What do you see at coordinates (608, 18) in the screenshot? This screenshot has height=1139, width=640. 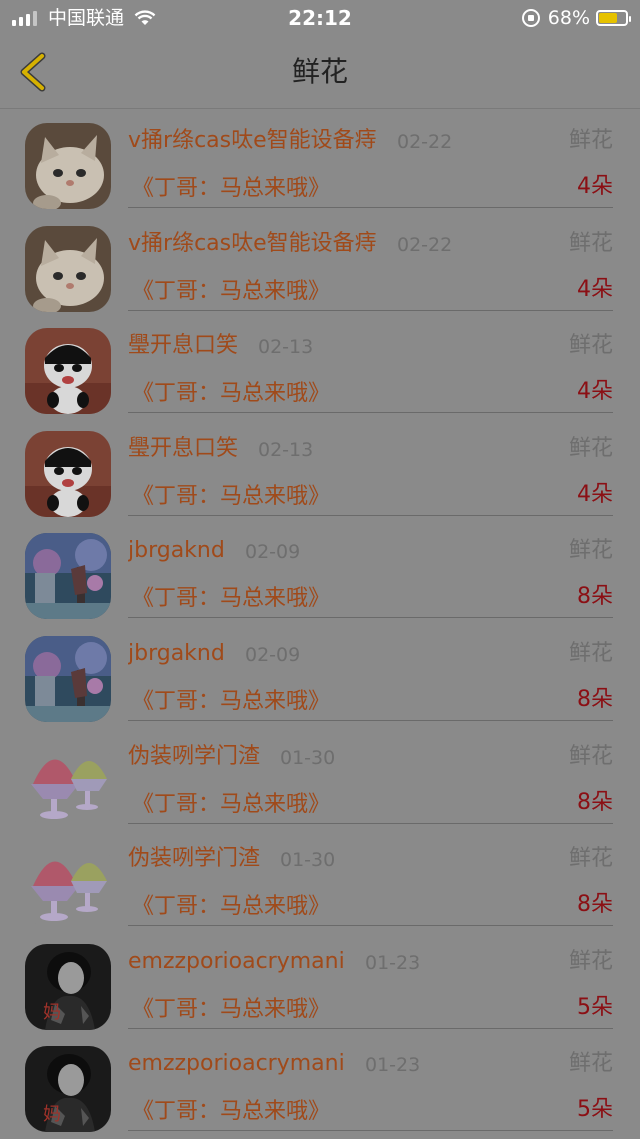 I see `battery-level` at bounding box center [608, 18].